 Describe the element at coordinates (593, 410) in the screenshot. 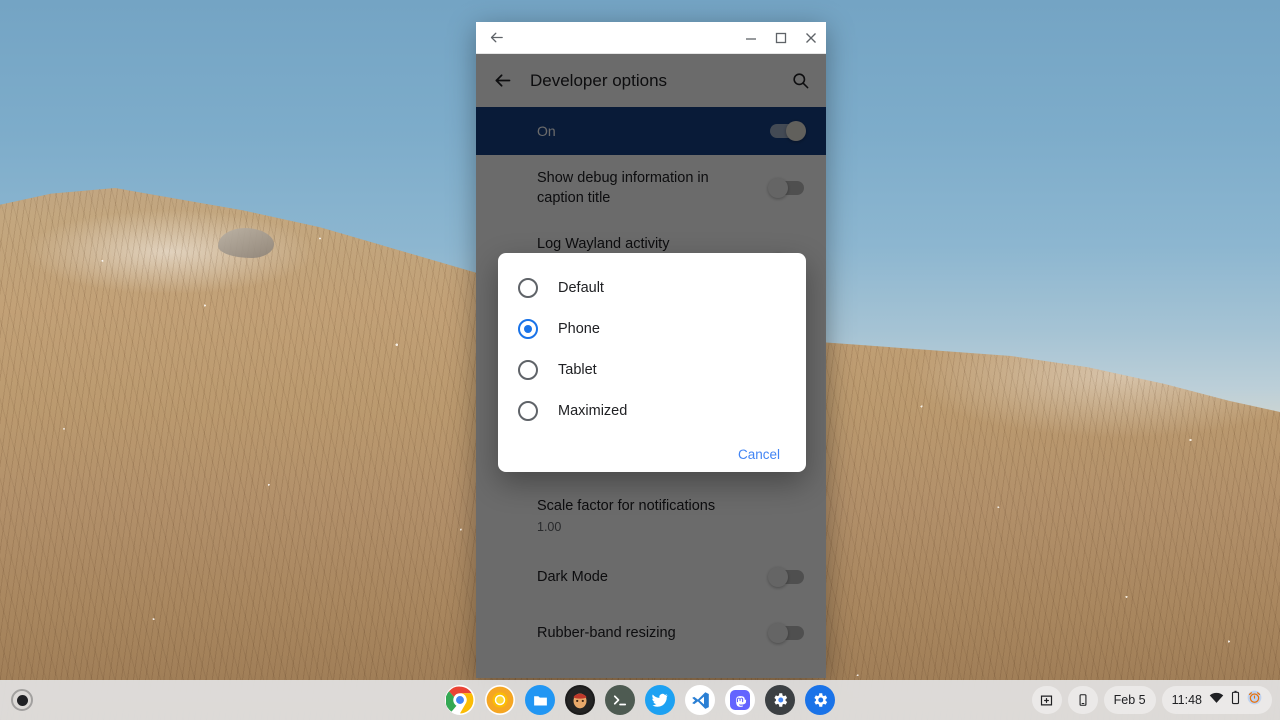

I see `radio-option-label: Maximized` at that location.